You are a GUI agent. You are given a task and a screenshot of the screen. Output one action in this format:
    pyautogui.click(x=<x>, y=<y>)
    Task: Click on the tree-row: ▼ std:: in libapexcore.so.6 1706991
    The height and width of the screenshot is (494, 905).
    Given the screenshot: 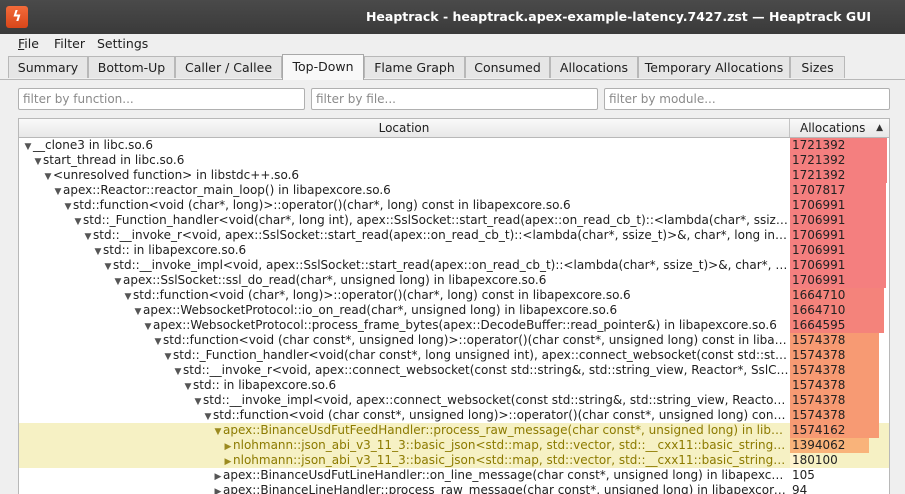 What is the action you would take?
    pyautogui.click(x=454, y=250)
    